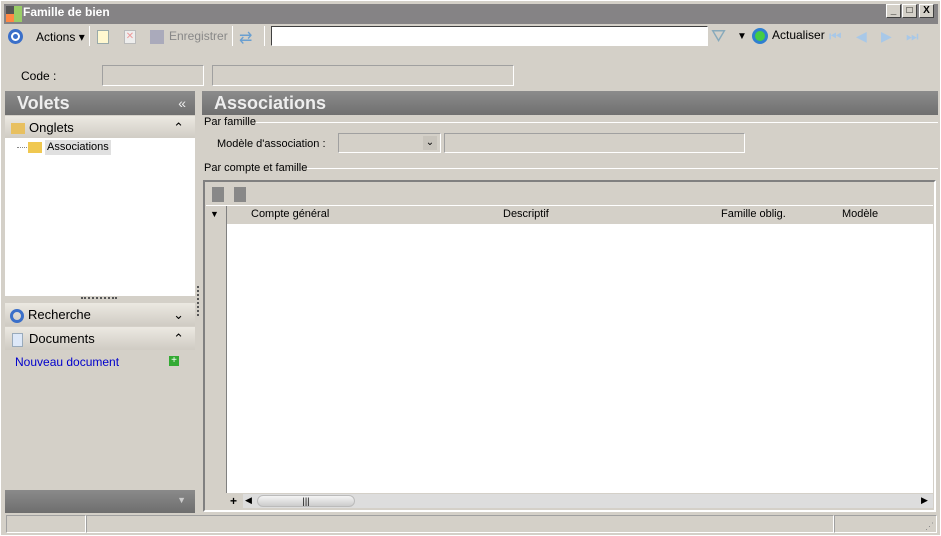  What do you see at coordinates (59, 314) in the screenshot?
I see `recherche-label: Recherche` at bounding box center [59, 314].